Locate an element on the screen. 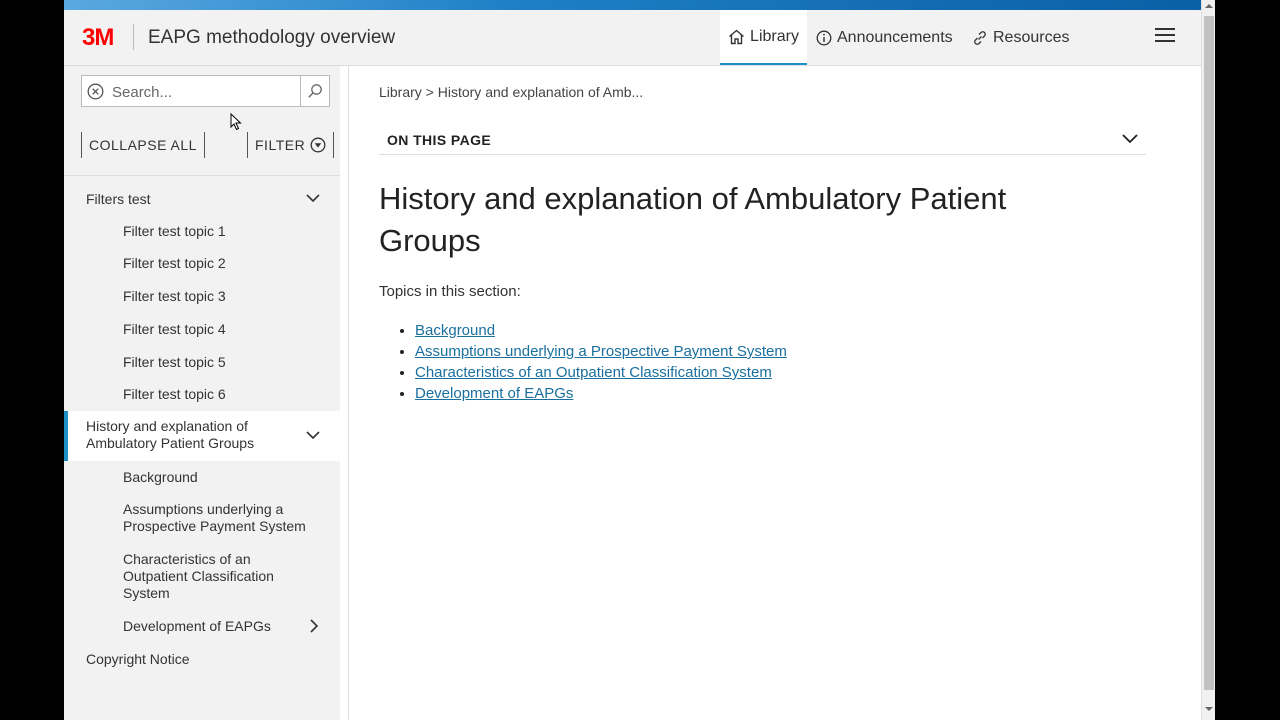  toc-subitem: Filter test topic 3 is located at coordinates (220, 296).